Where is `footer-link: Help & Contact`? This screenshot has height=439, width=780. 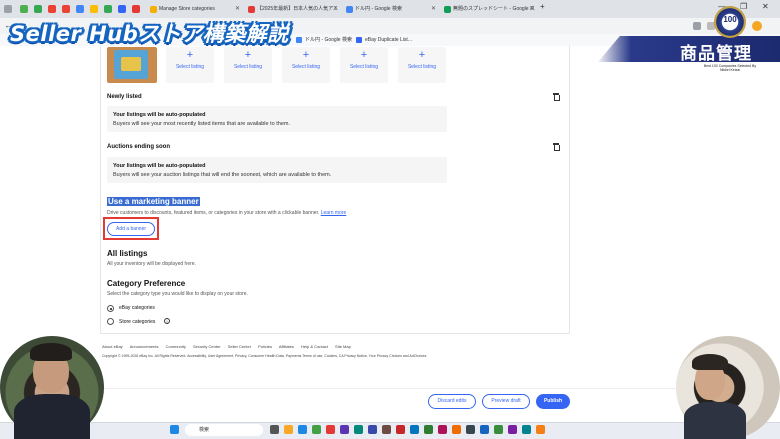 footer-link: Help & Contact is located at coordinates (314, 346).